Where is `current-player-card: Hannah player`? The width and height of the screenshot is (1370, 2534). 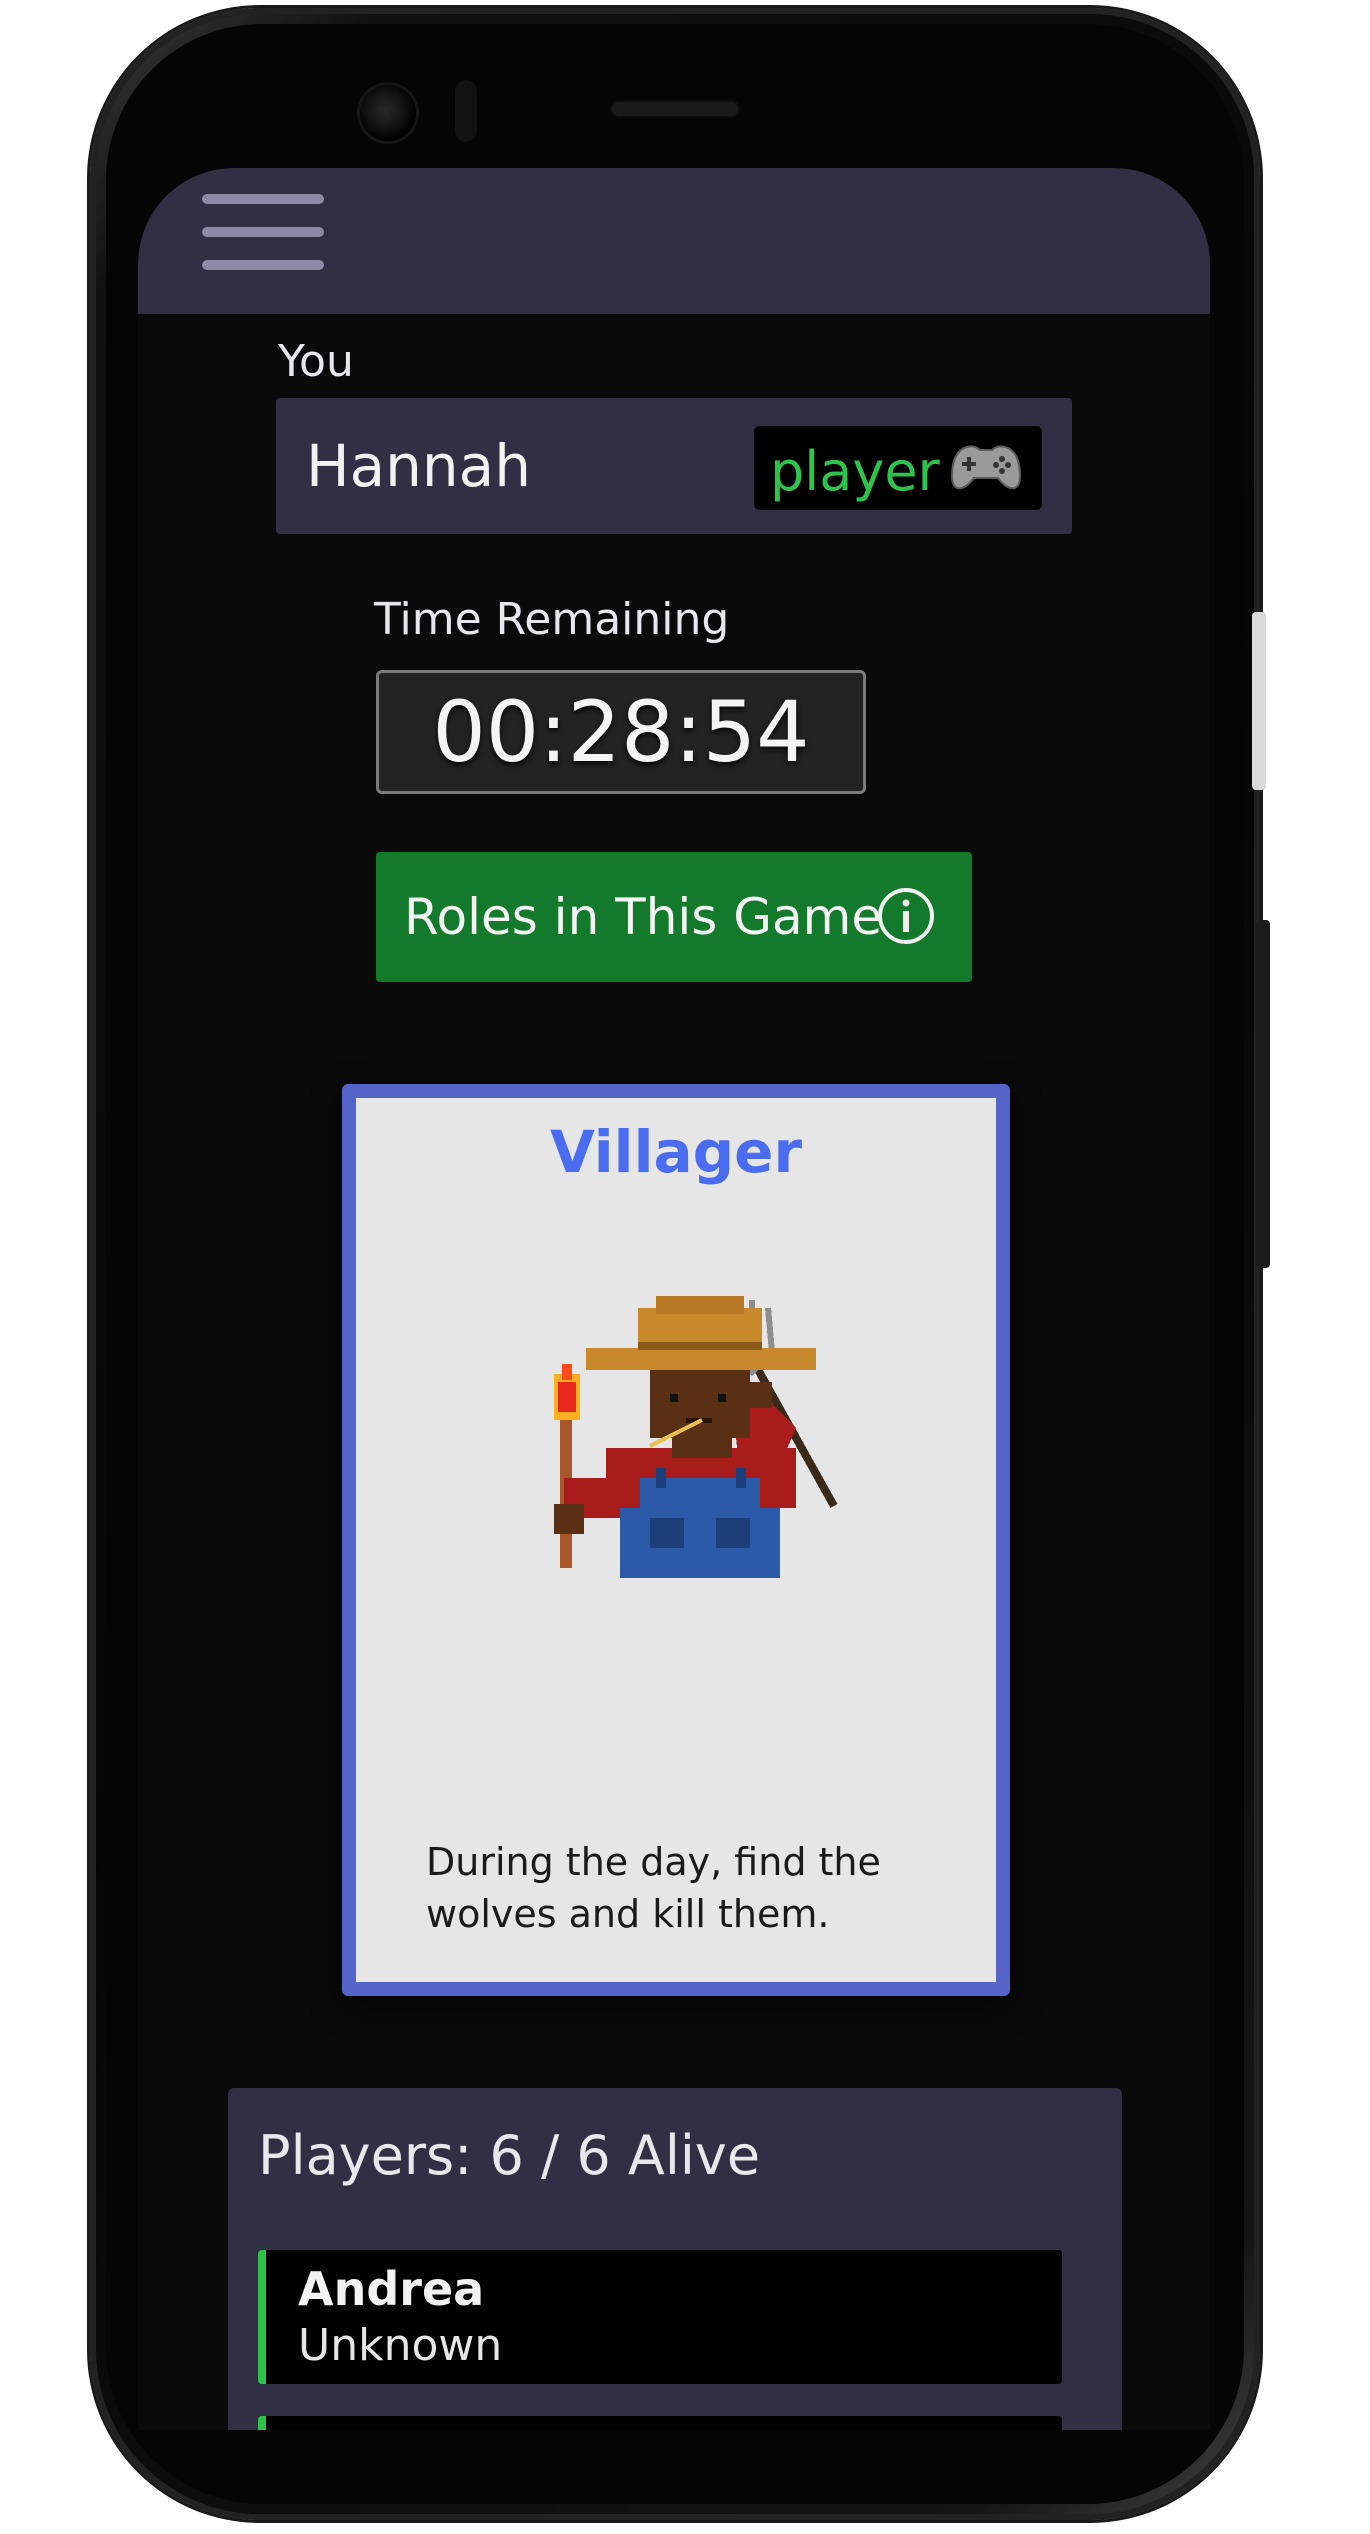 current-player-card: Hannah player is located at coordinates (674, 466).